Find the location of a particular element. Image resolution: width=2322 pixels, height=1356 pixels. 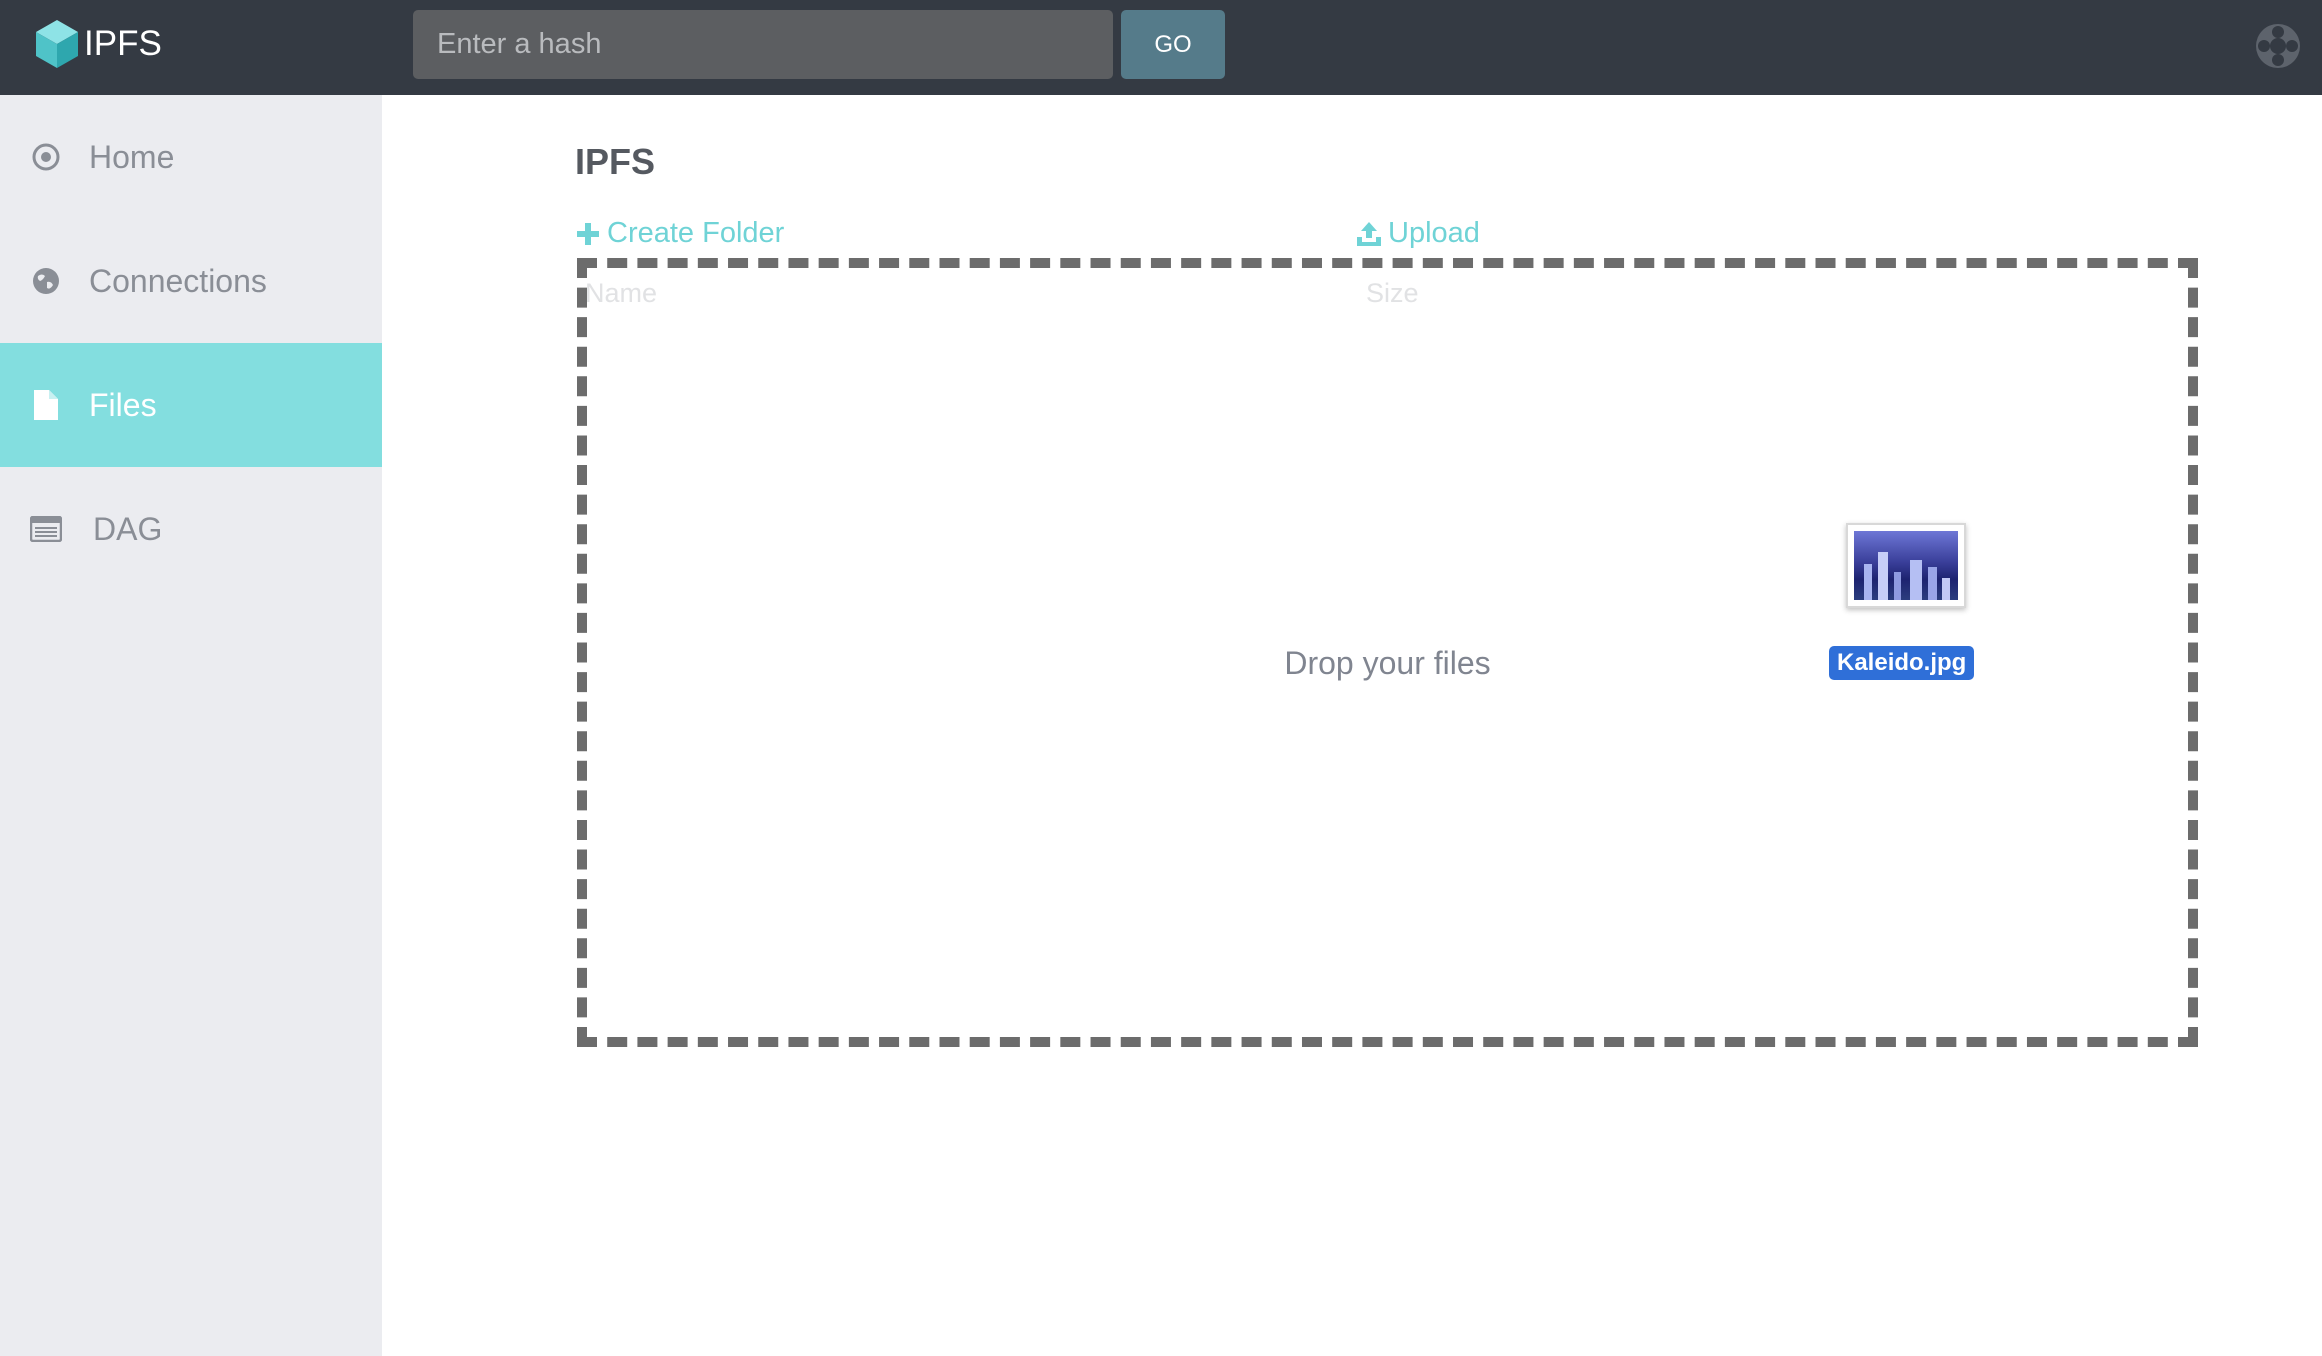

go-button: GO is located at coordinates (1173, 44).